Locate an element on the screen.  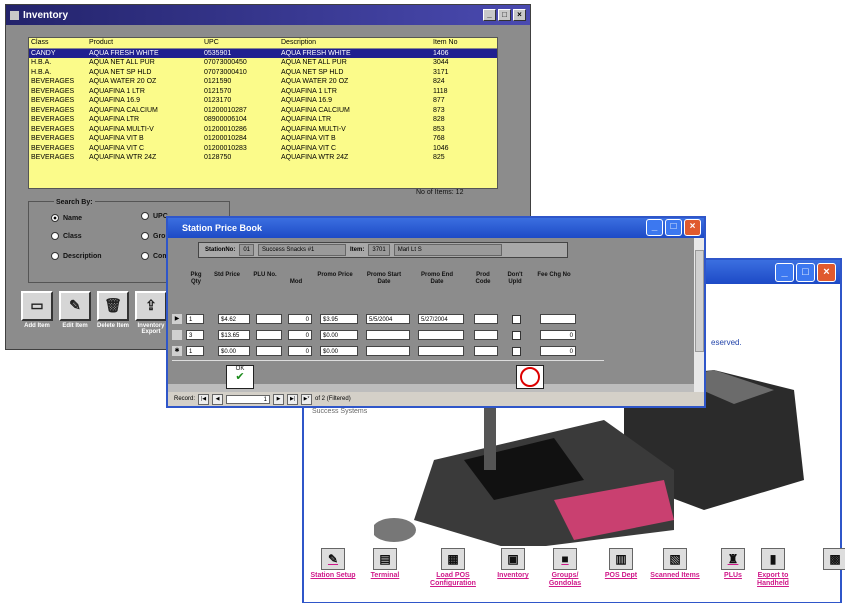
col-description: Description is located at coordinates (357, 43).